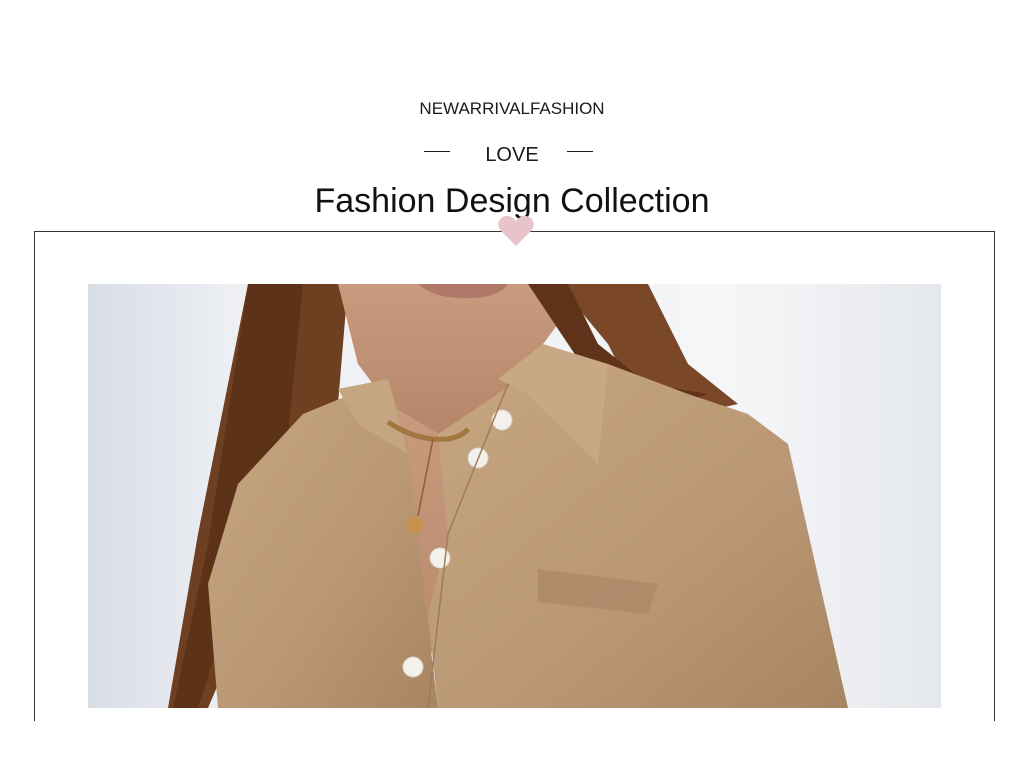  Describe the element at coordinates (516, 230) in the screenshot. I see `heart-icon` at that location.